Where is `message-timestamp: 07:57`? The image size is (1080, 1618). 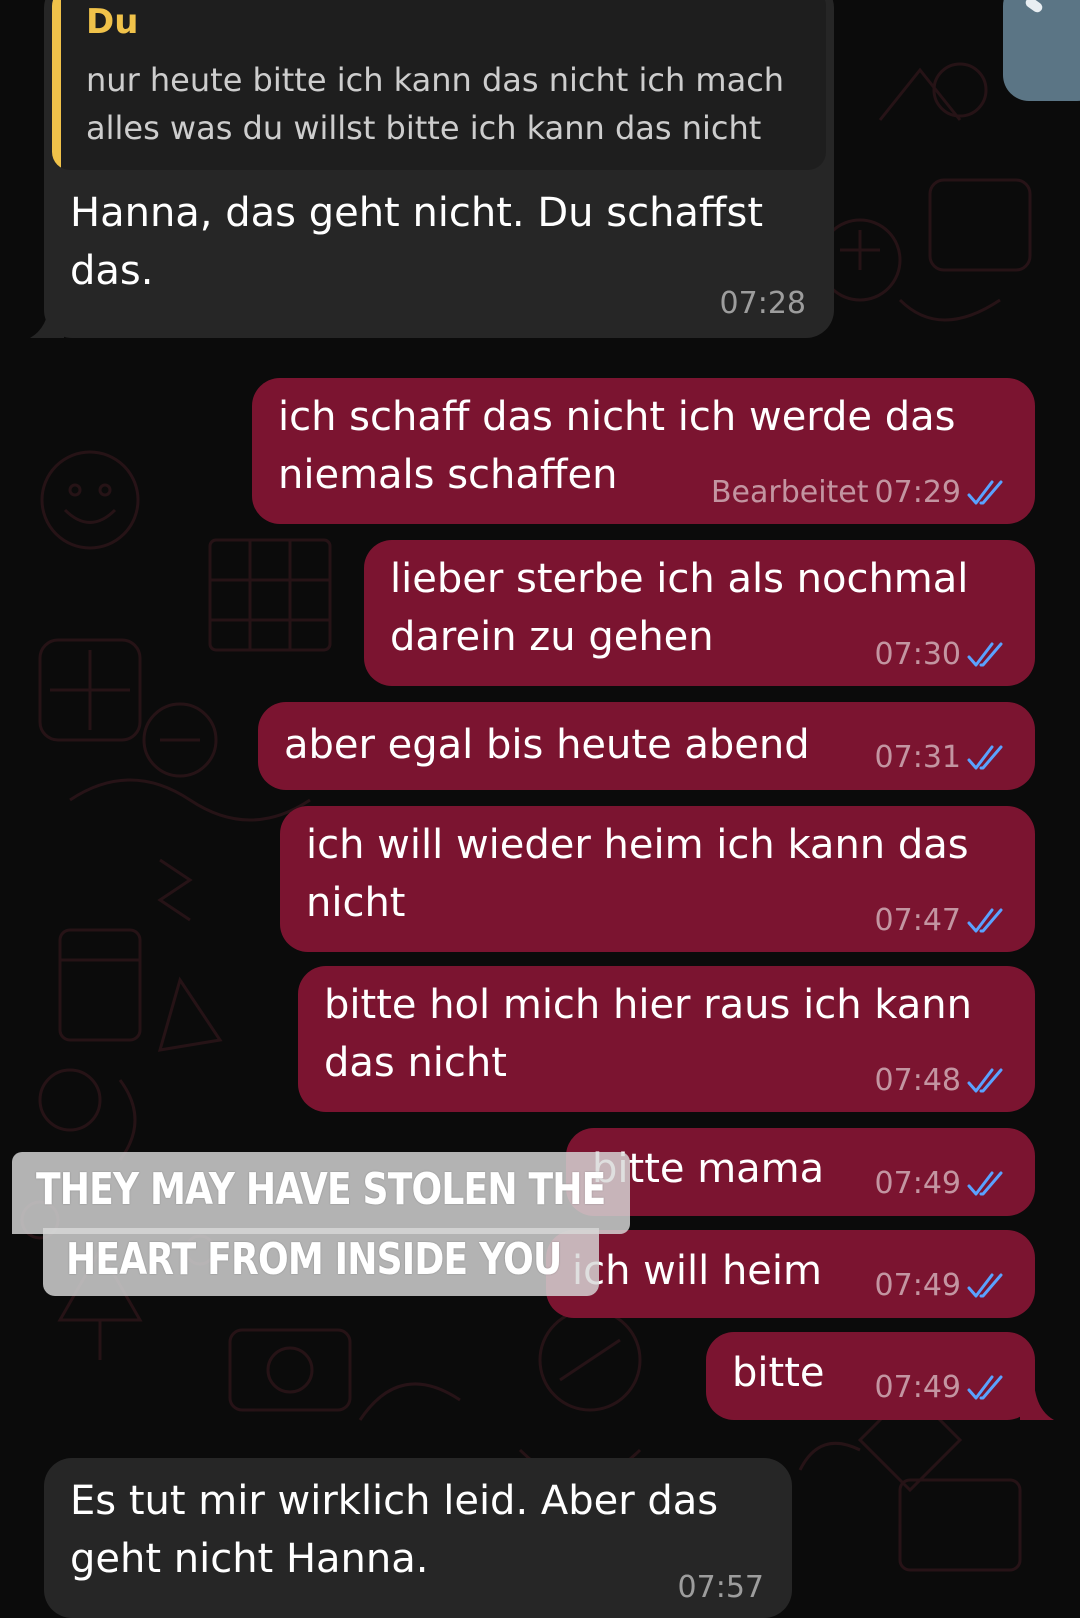
message-timestamp: 07:57 is located at coordinates (721, 1587).